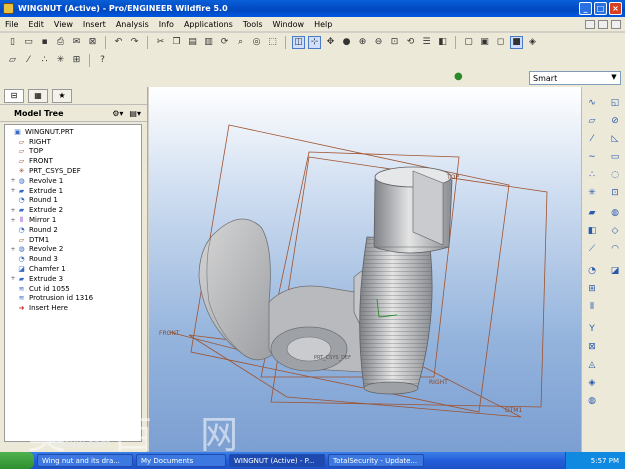 The width and height of the screenshot is (625, 469). Describe the element at coordinates (73, 191) in the screenshot. I see `tree-item: + ▰ Extrude 1` at that location.